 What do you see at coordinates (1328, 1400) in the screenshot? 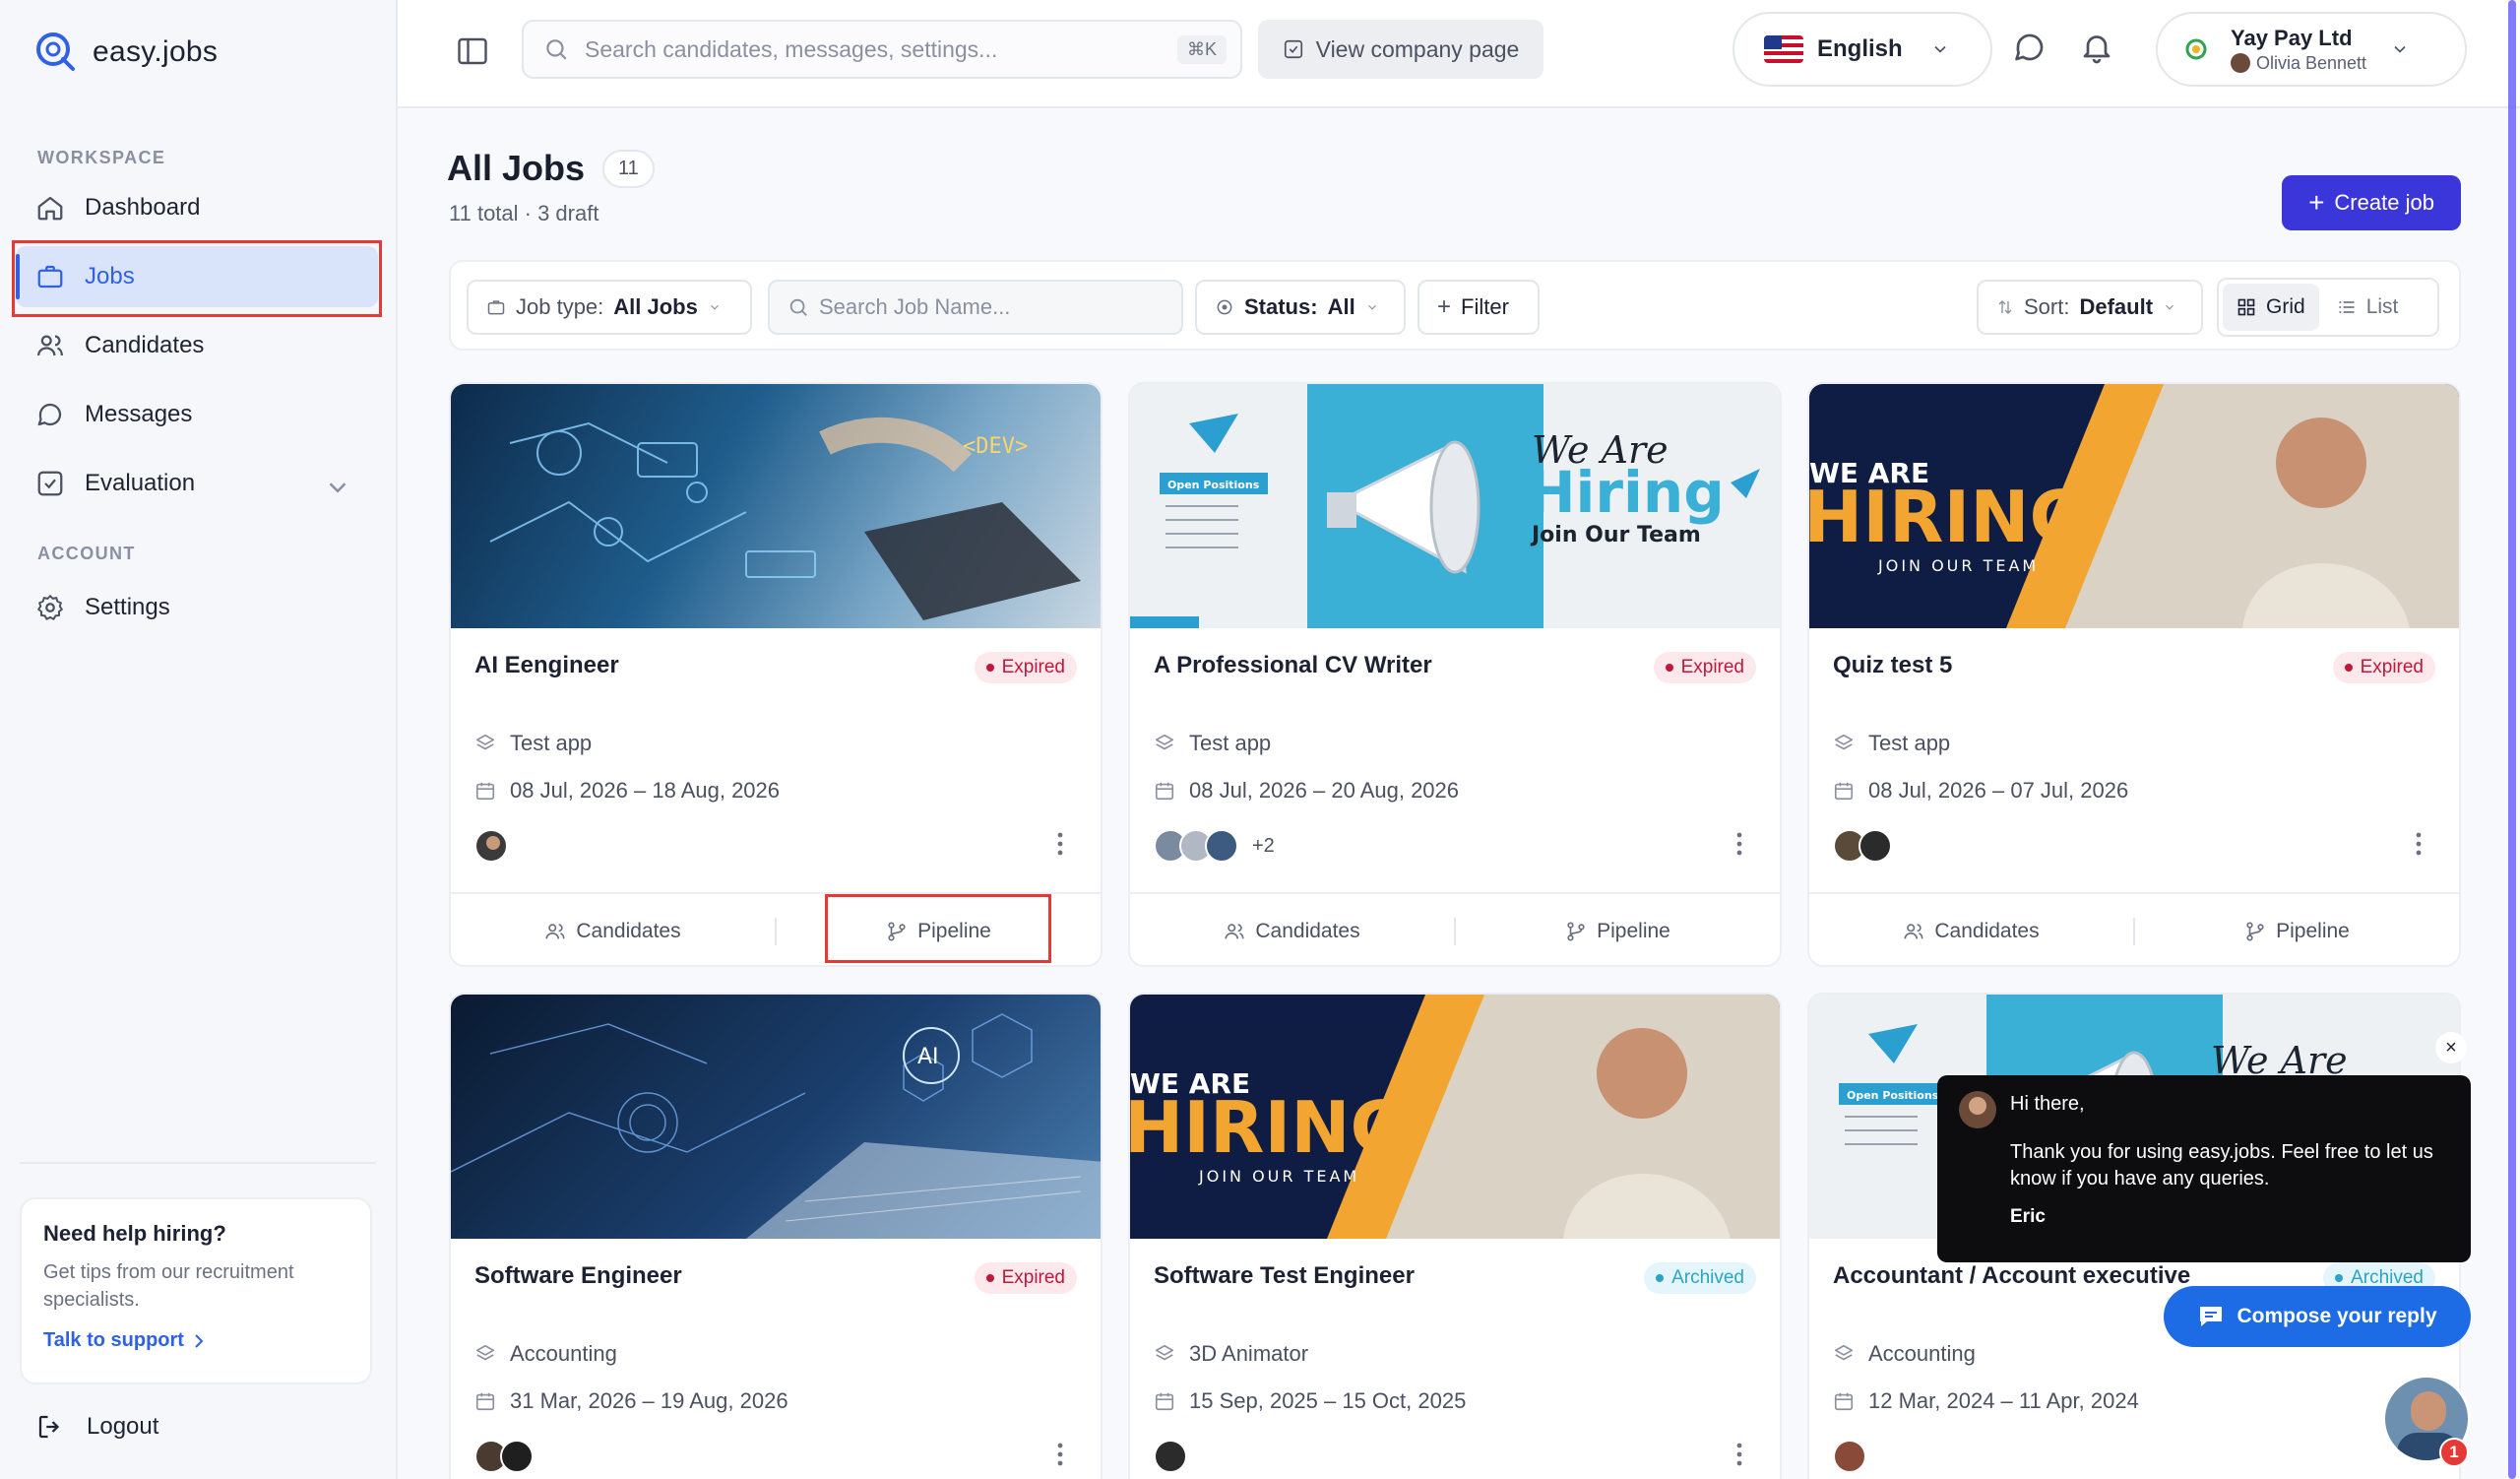
I see `job-date-range: 15 Sep, 2025 – 15 Oct, 2025` at bounding box center [1328, 1400].